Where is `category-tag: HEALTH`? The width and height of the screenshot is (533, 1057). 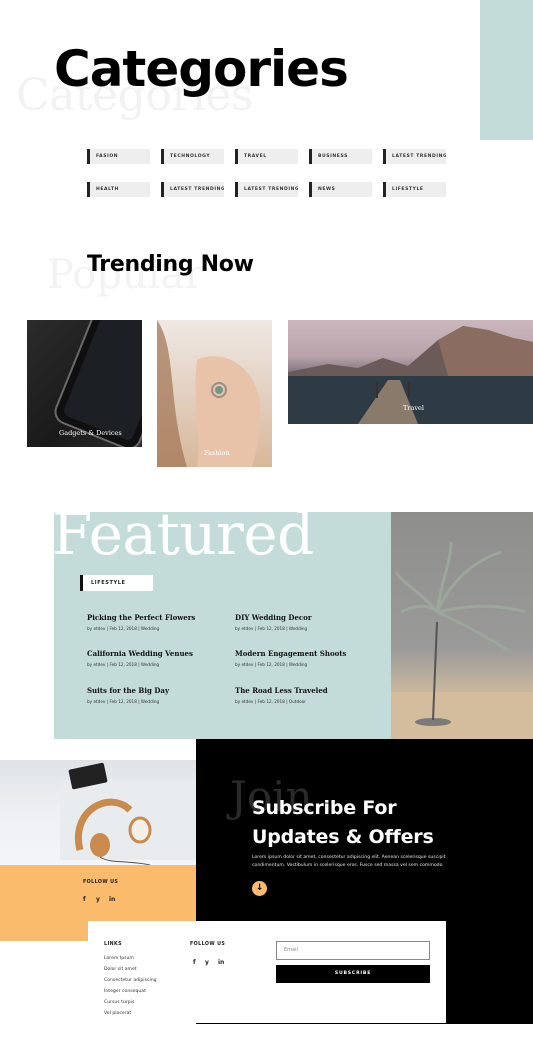 category-tag: HEALTH is located at coordinates (118, 189).